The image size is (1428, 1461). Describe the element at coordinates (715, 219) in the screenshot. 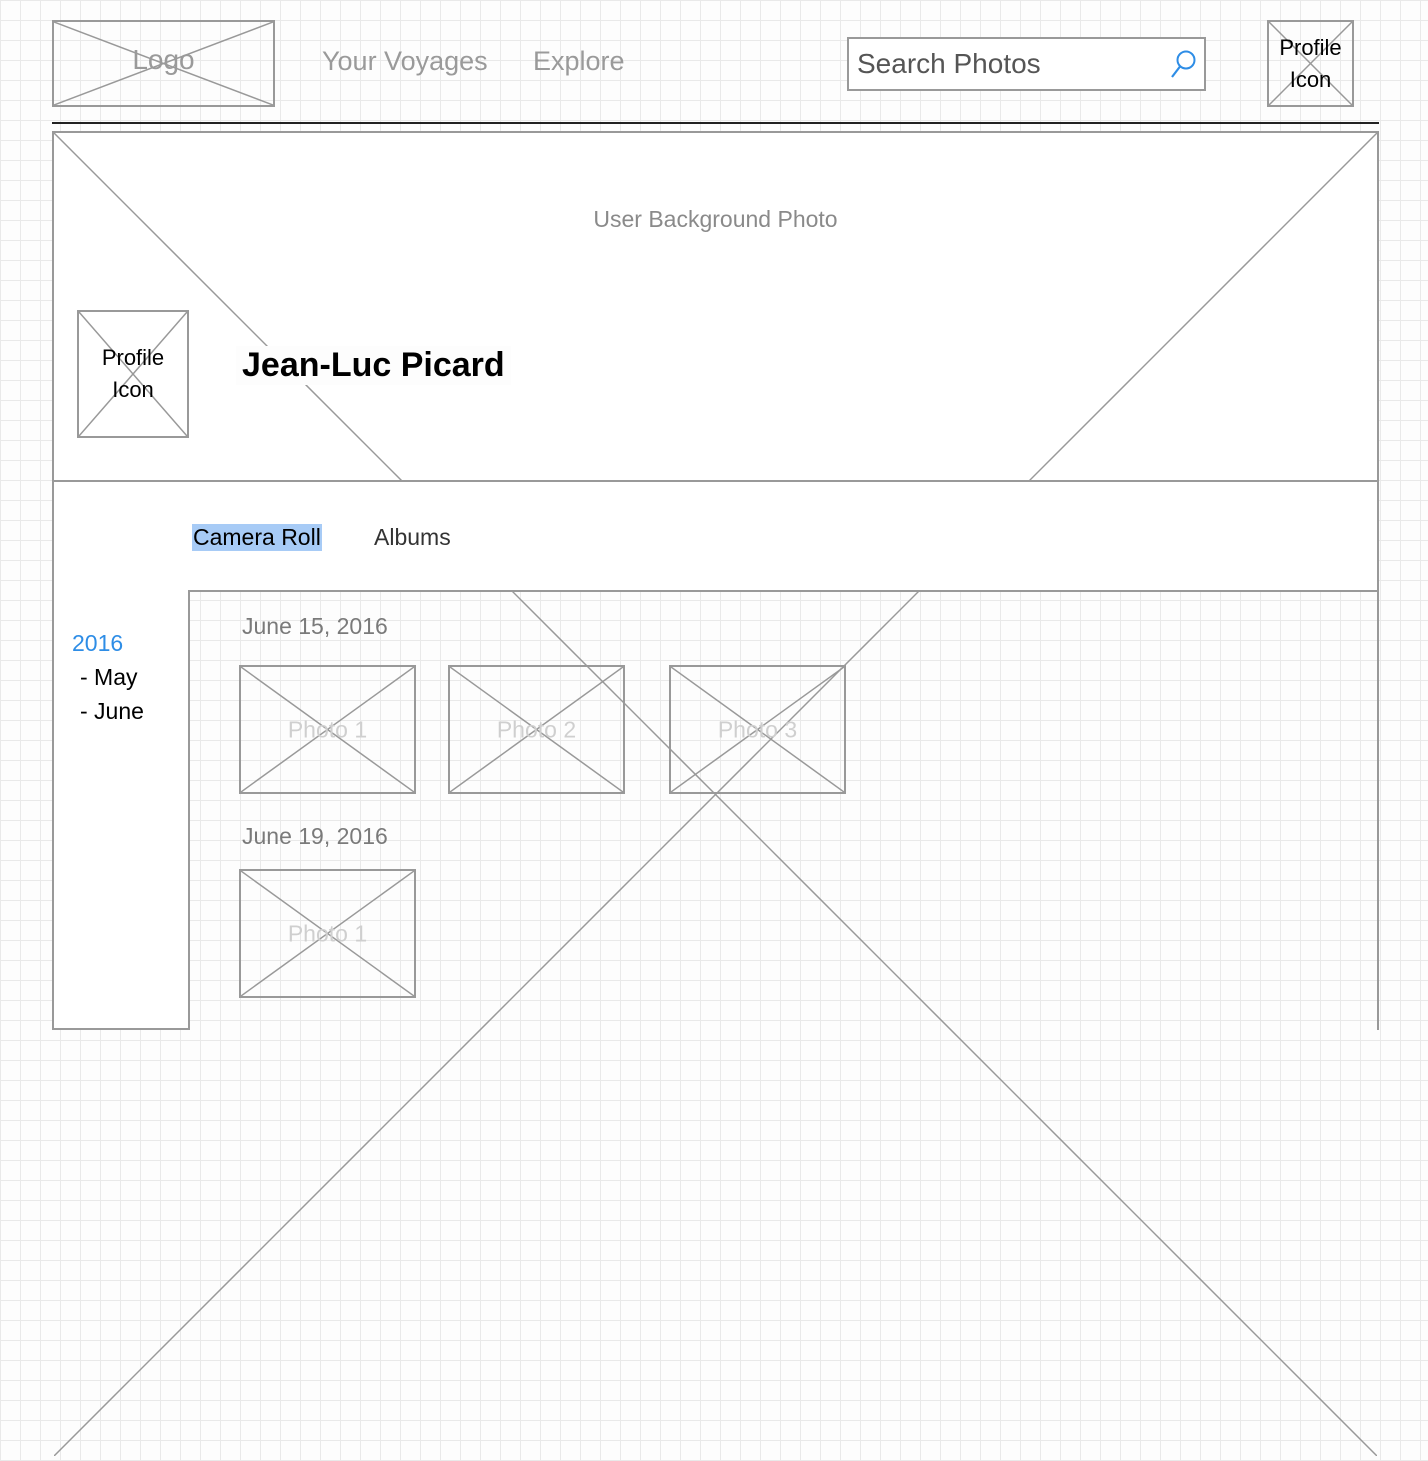

I see `background-photo-label: User Background Photo` at that location.